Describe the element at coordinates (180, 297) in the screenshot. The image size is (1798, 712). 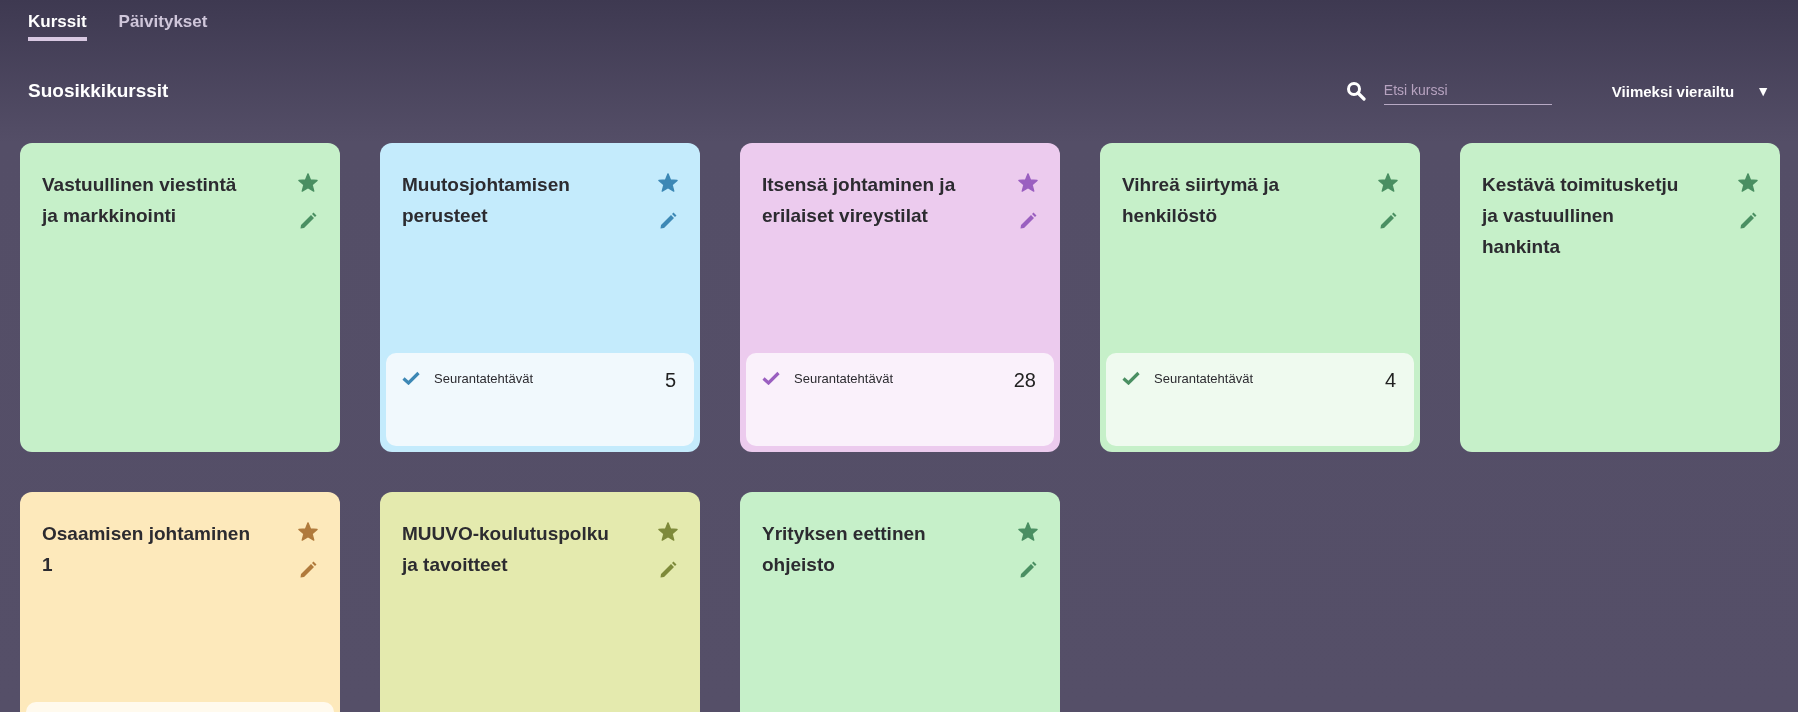
I see `course-card: Vastuullinen viestintä ja markkinointi` at that location.